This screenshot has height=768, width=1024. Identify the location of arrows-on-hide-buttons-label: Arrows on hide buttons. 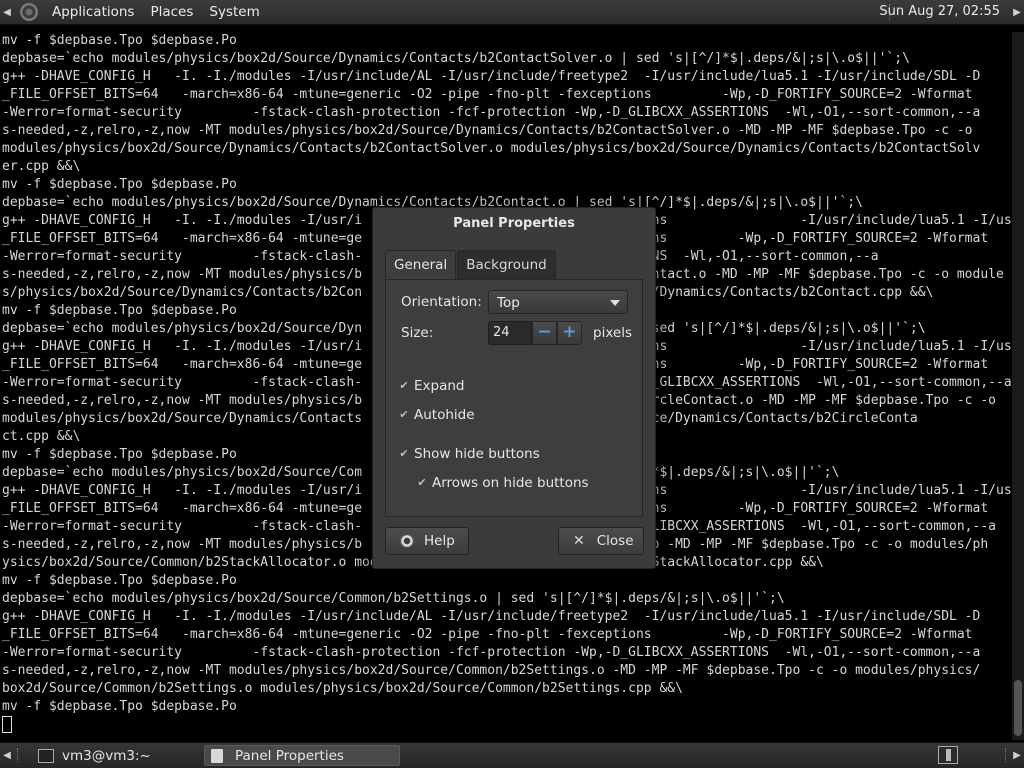
(510, 483).